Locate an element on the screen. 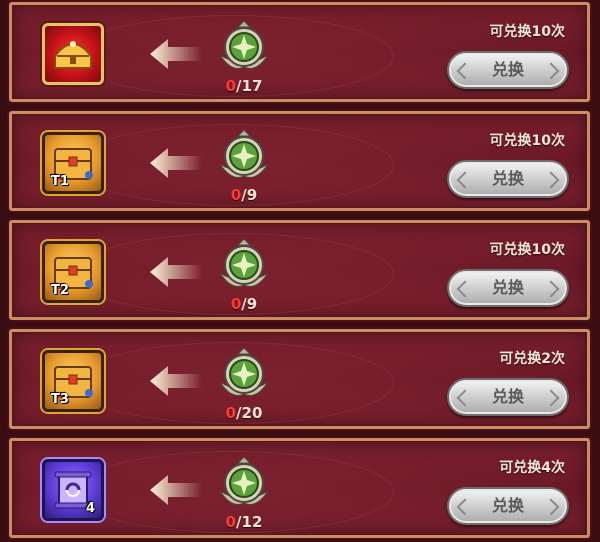 The height and width of the screenshot is (542, 600). purple-scroll-icon: 4 is located at coordinates (73, 490).